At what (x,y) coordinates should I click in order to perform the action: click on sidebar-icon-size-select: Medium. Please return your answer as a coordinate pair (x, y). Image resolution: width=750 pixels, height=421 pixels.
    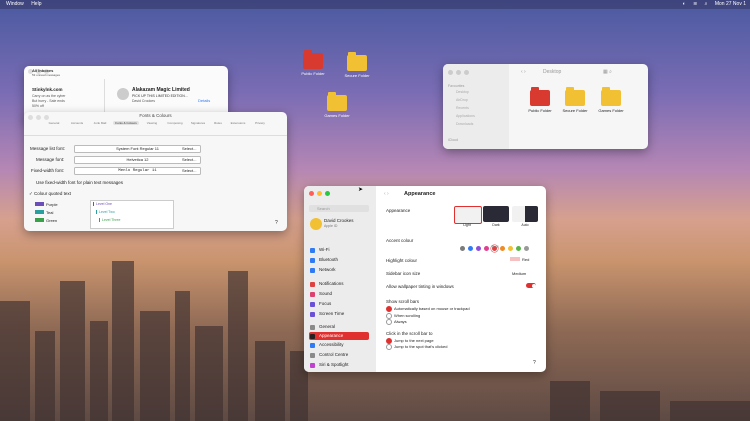
    Looking at the image, I should click on (519, 273).